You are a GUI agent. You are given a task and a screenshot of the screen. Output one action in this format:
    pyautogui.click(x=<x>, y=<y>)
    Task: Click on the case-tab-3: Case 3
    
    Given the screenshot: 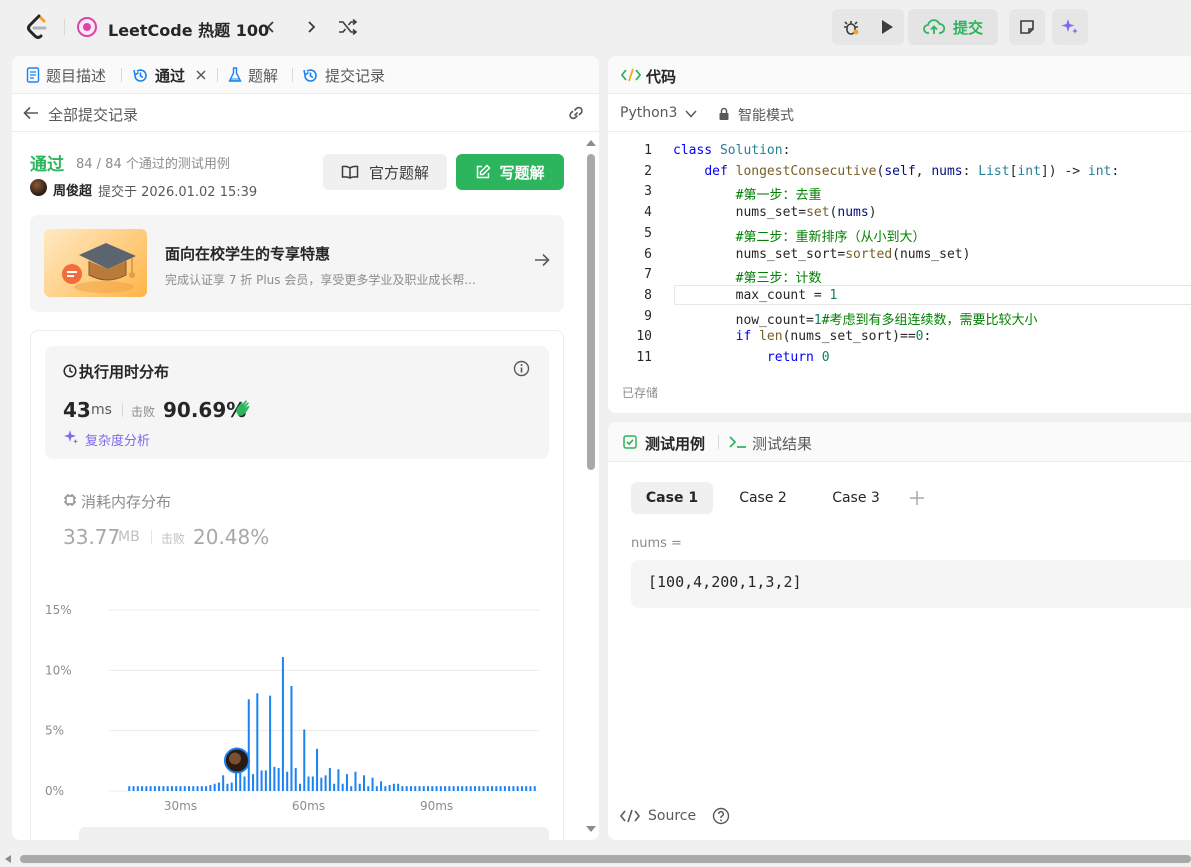 What is the action you would take?
    pyautogui.click(x=856, y=498)
    